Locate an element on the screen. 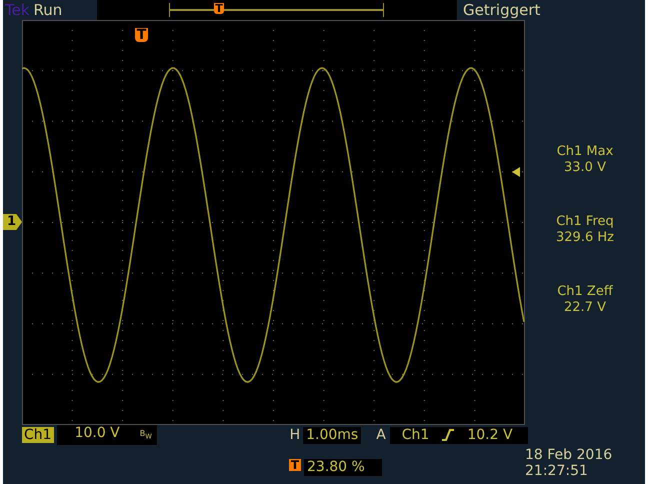 This screenshot has height=484, width=651. bandwidth-indicator: B$_{W}$ is located at coordinates (146, 435).